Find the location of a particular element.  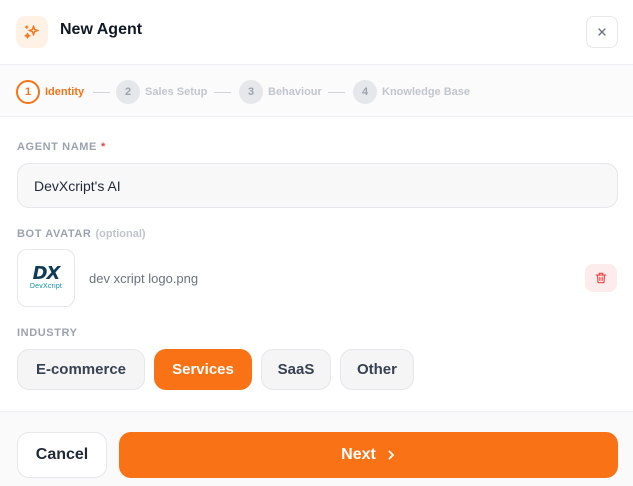

step-sales-setup: 2 Sales Setup is located at coordinates (161, 92).